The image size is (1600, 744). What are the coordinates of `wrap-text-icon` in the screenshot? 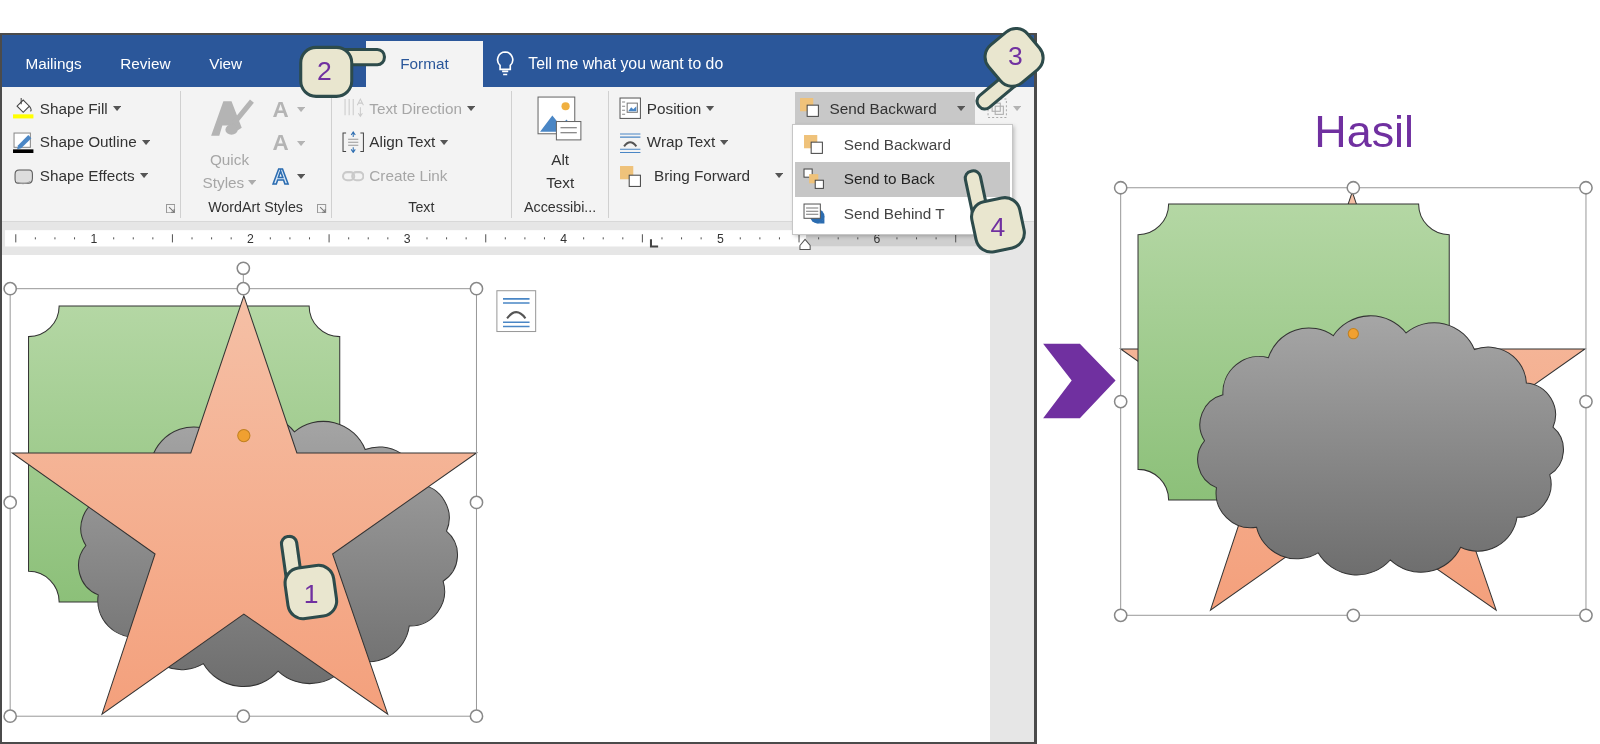 It's located at (630, 142).